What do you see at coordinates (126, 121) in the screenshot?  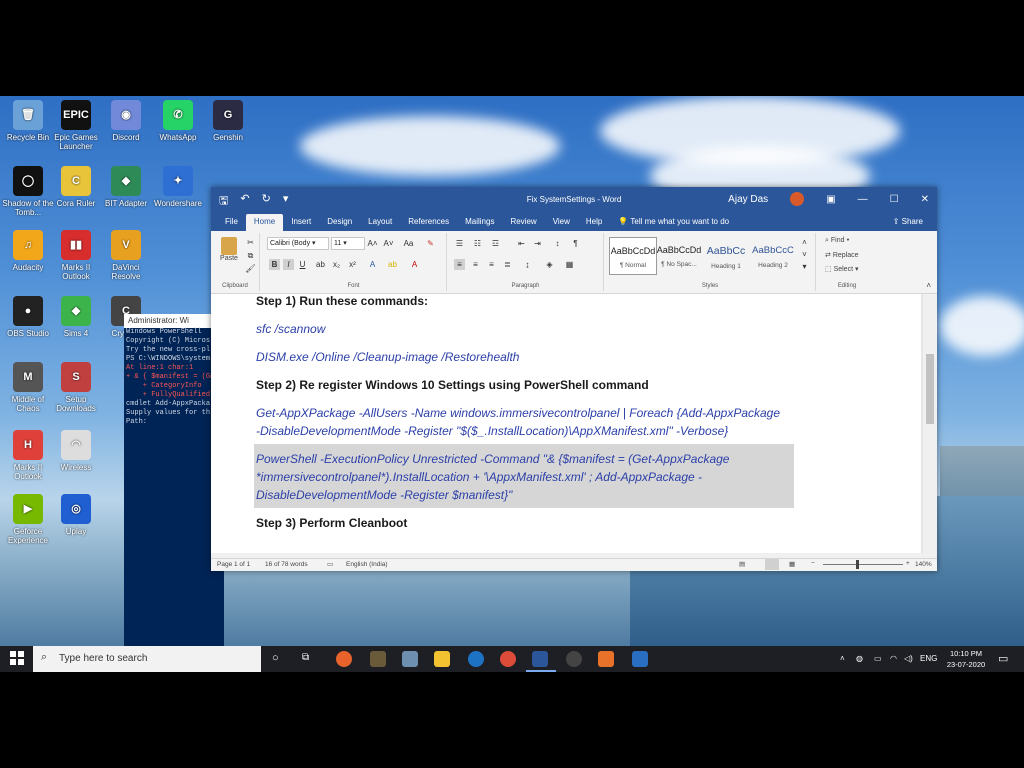 I see `desktop-icon: ◉ Discord` at bounding box center [126, 121].